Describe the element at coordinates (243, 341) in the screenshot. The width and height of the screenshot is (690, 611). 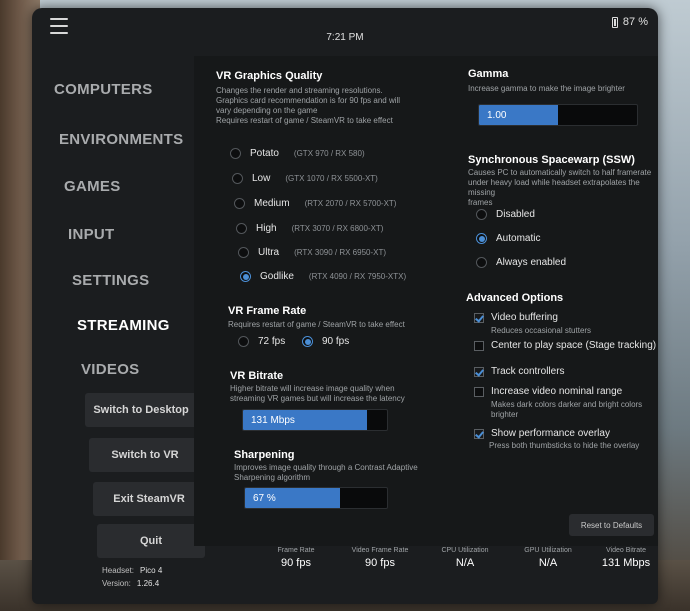
I see `radio-72fps` at that location.